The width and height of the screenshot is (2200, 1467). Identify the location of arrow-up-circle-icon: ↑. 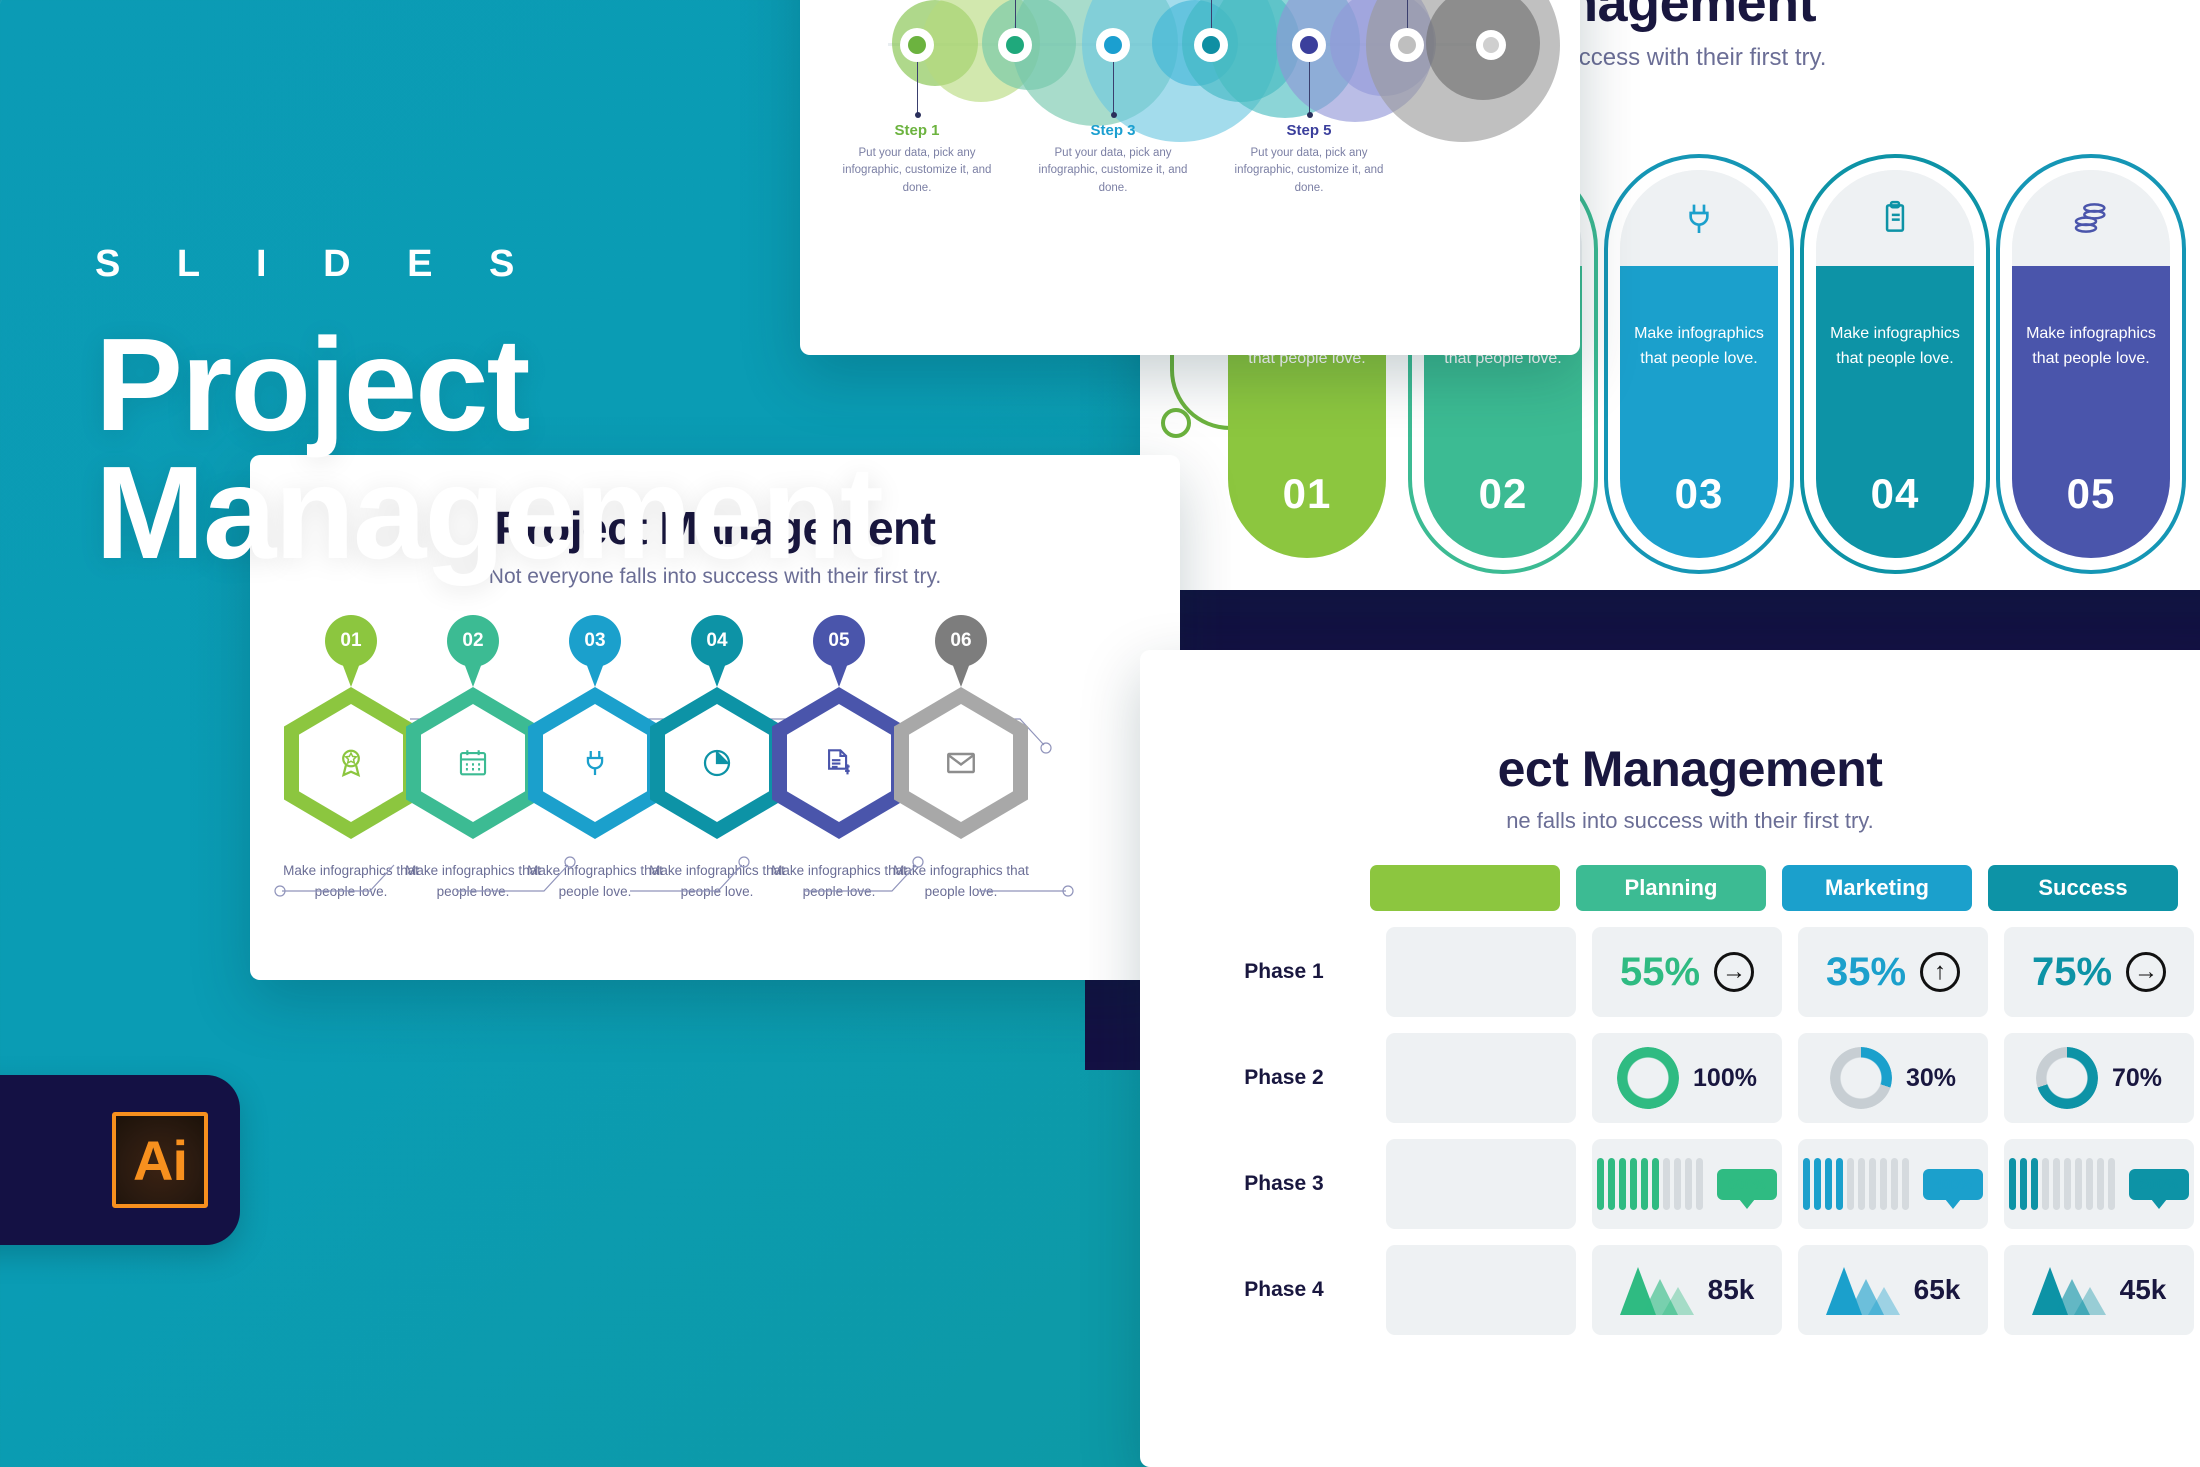
(1940, 972).